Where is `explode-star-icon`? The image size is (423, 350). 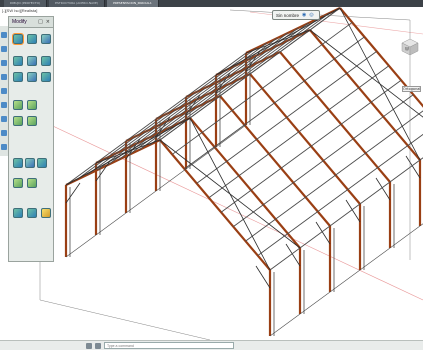 explode-star-icon is located at coordinates (46, 213).